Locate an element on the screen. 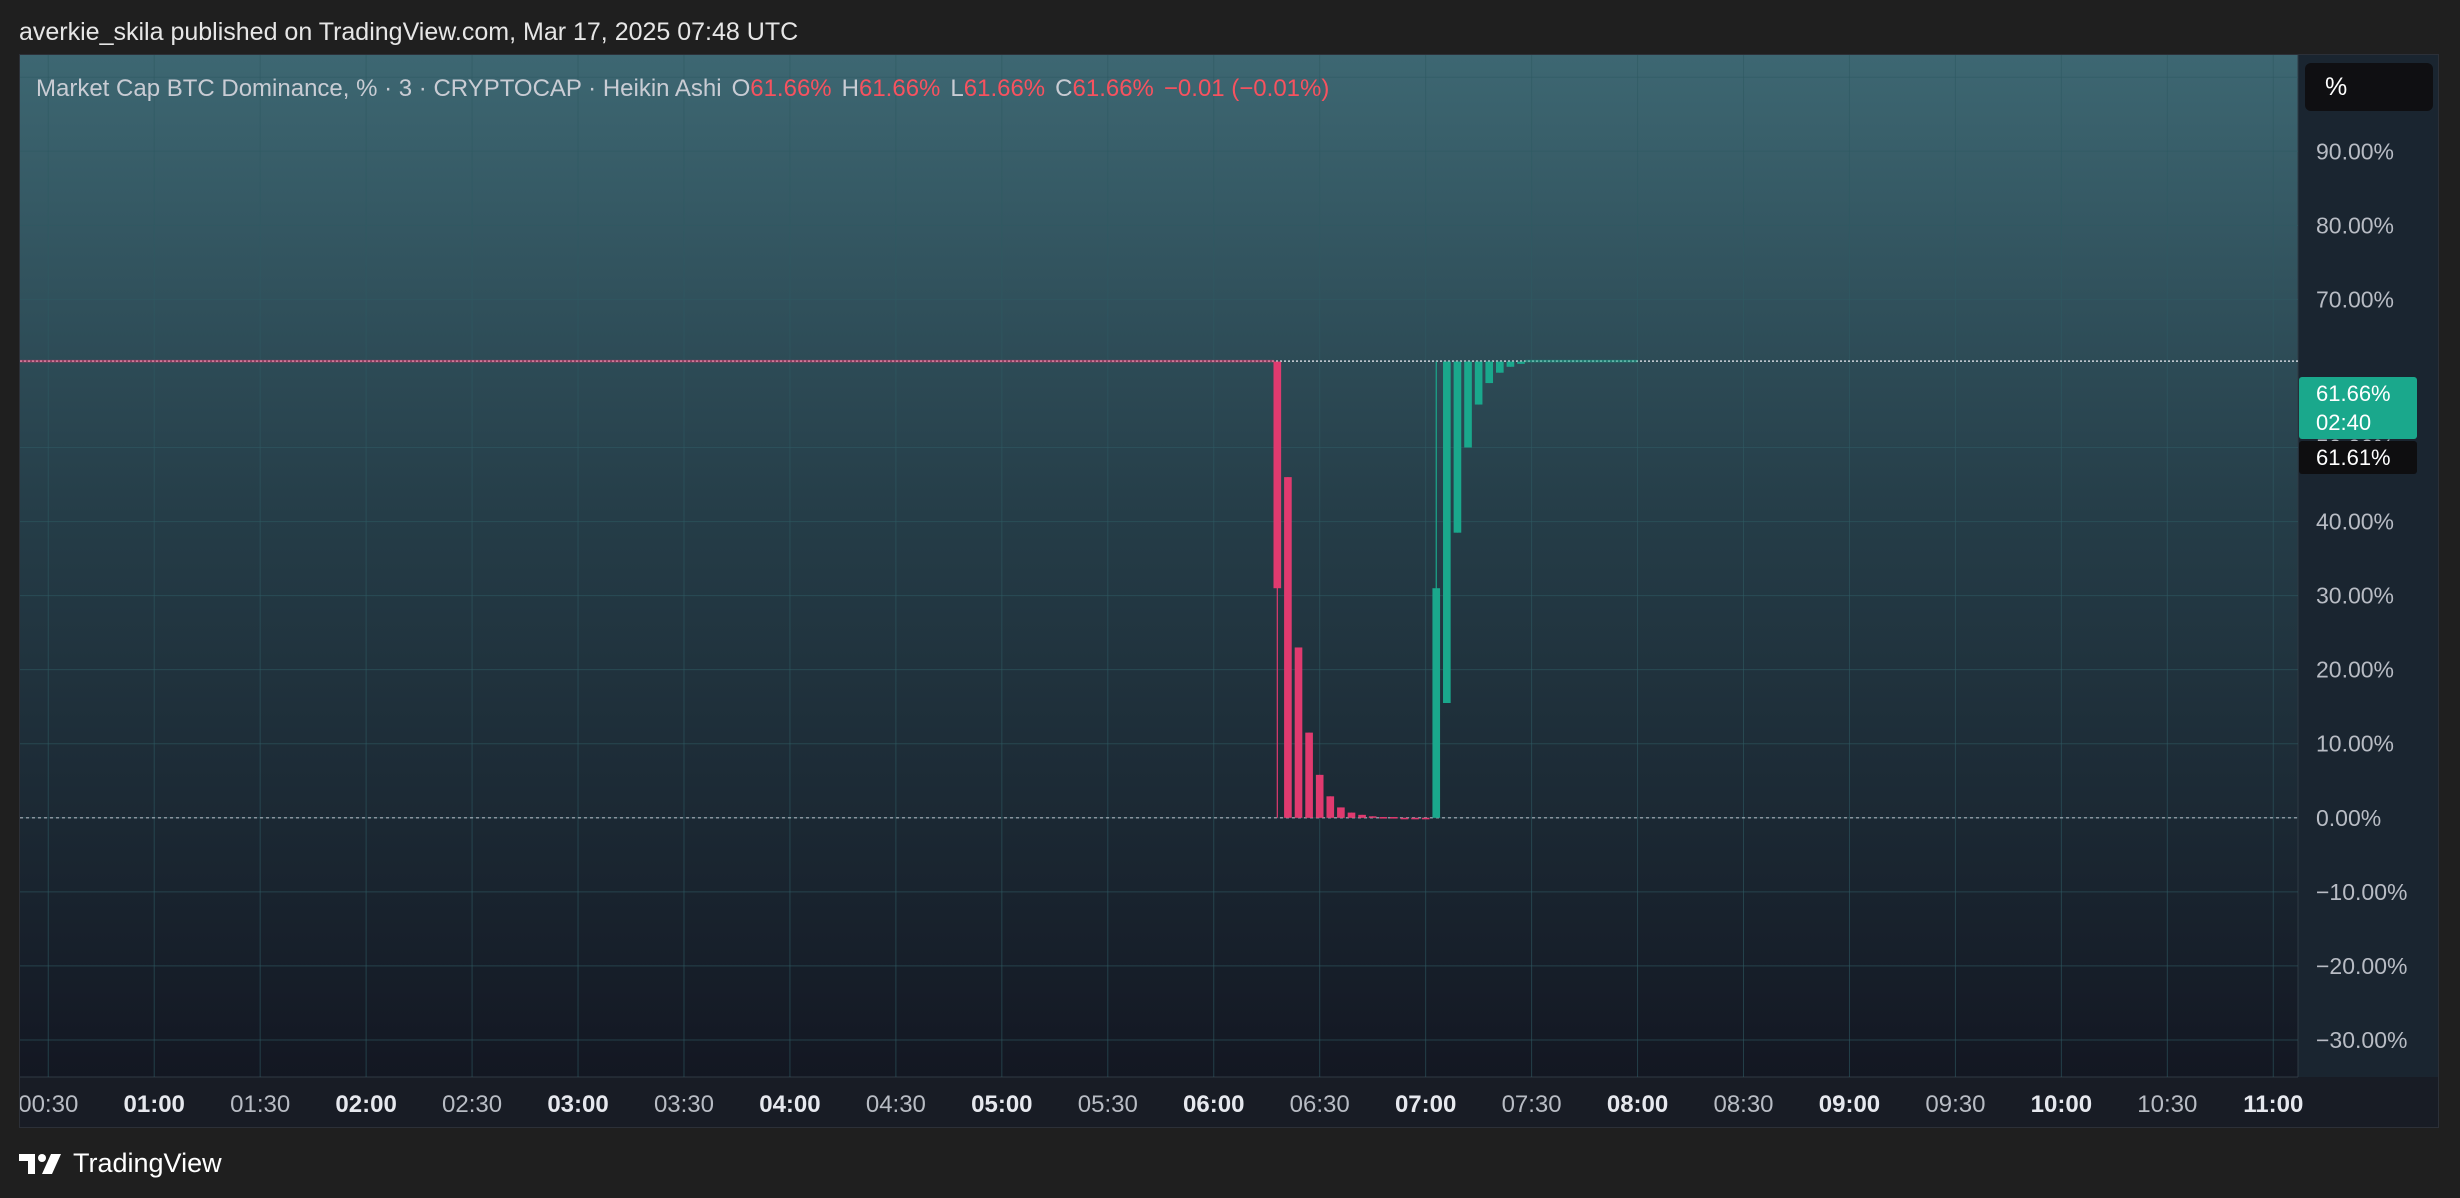 The height and width of the screenshot is (1198, 2460). time-tick-label: 02:30 is located at coordinates (472, 1104).